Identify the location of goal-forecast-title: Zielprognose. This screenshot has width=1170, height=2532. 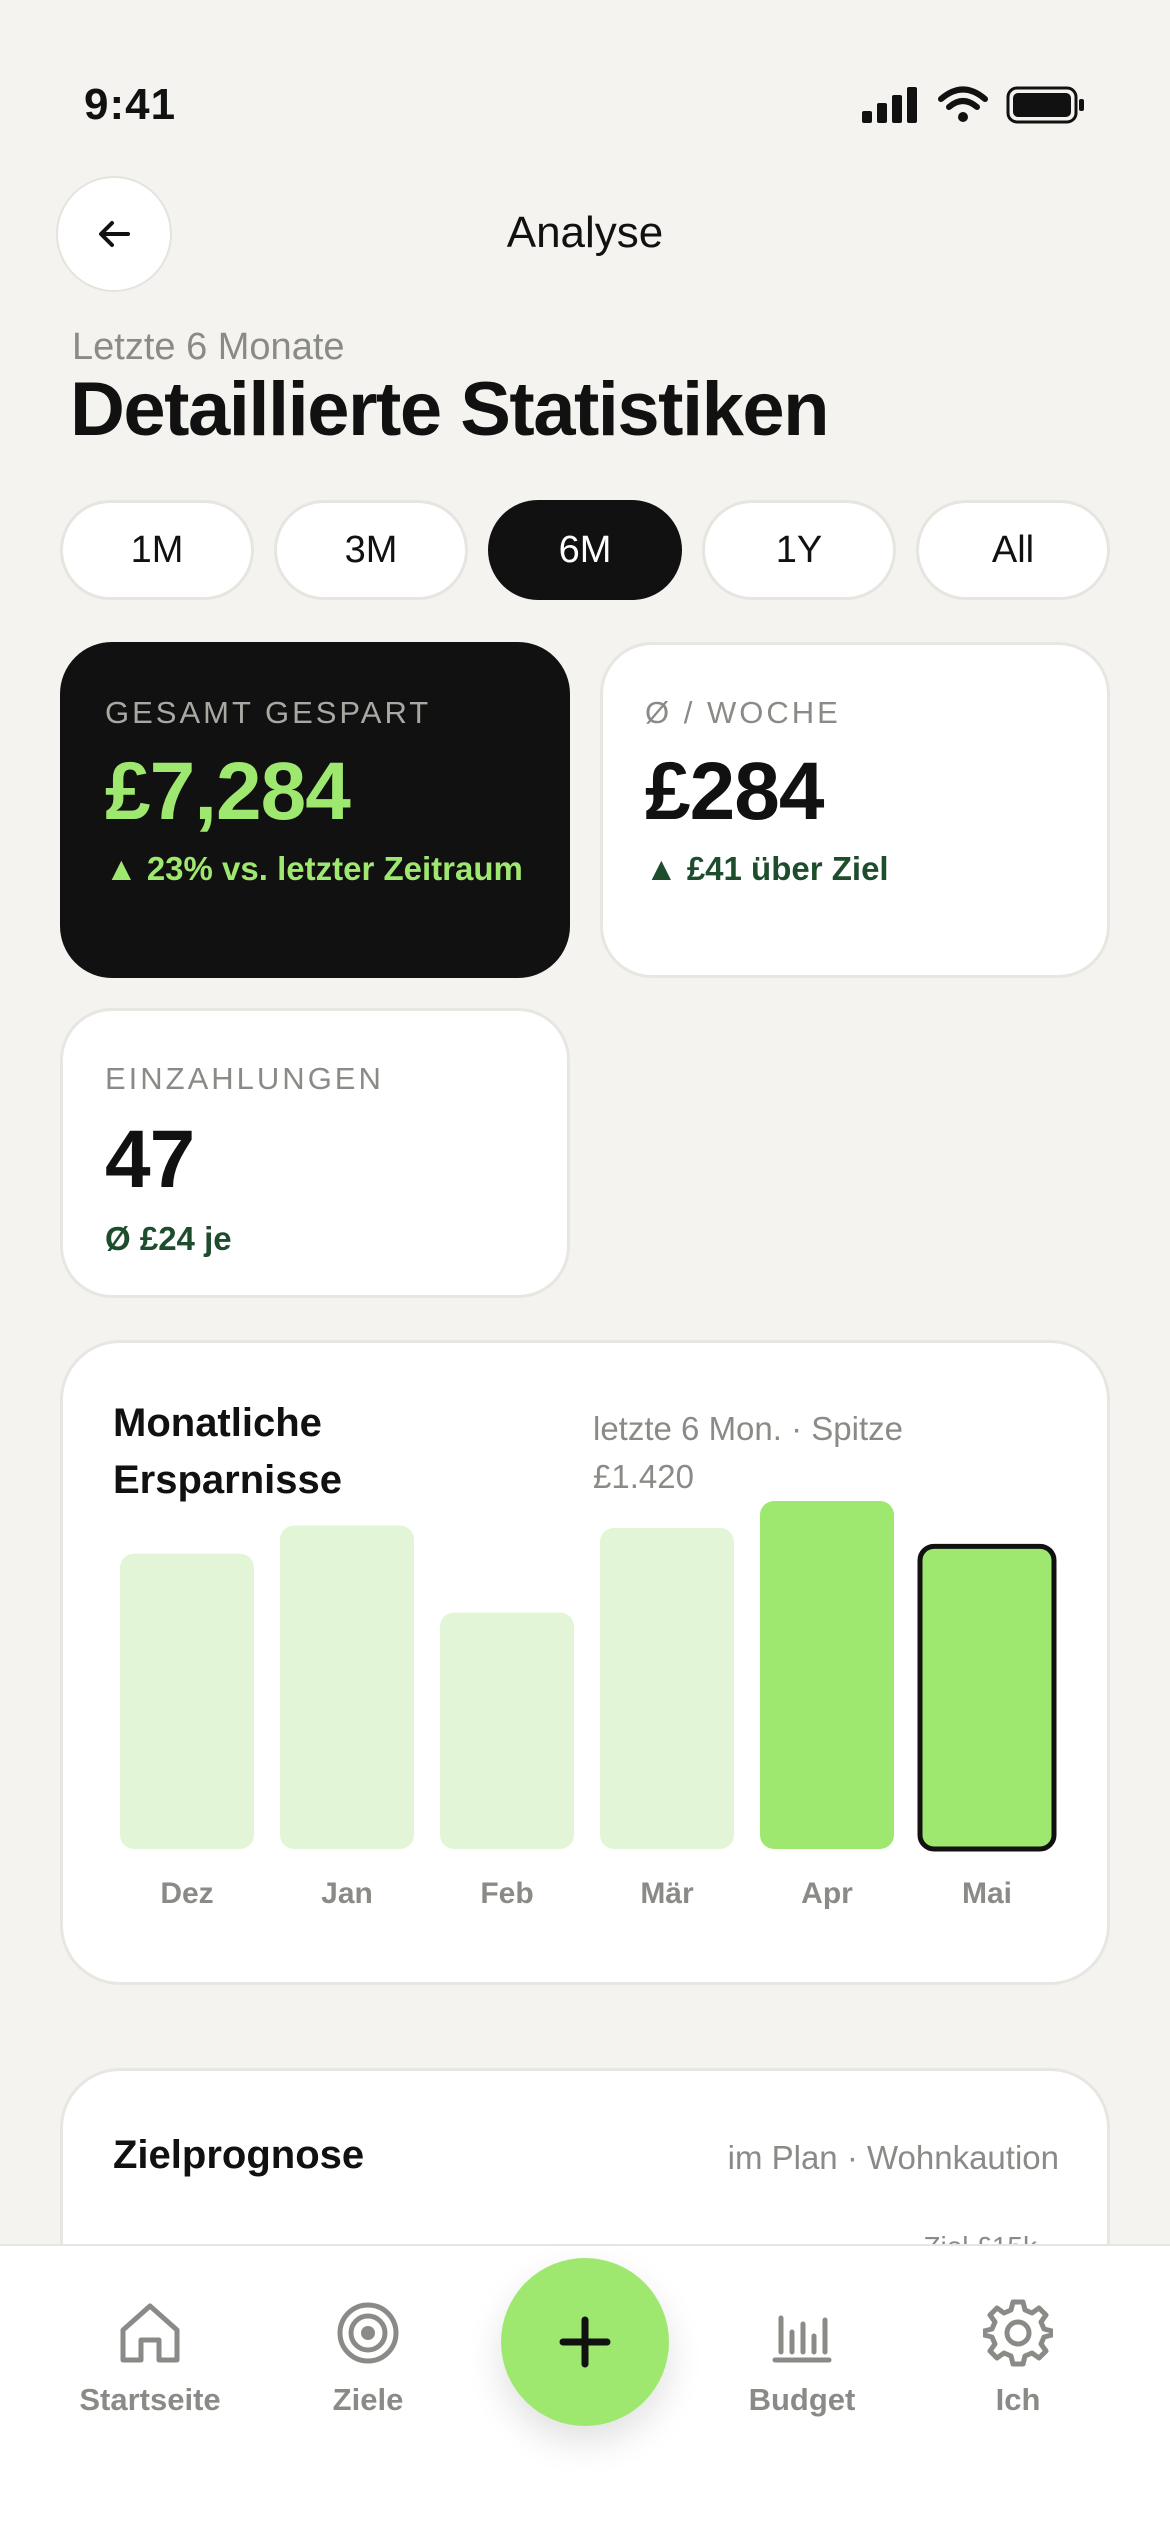
(239, 2155).